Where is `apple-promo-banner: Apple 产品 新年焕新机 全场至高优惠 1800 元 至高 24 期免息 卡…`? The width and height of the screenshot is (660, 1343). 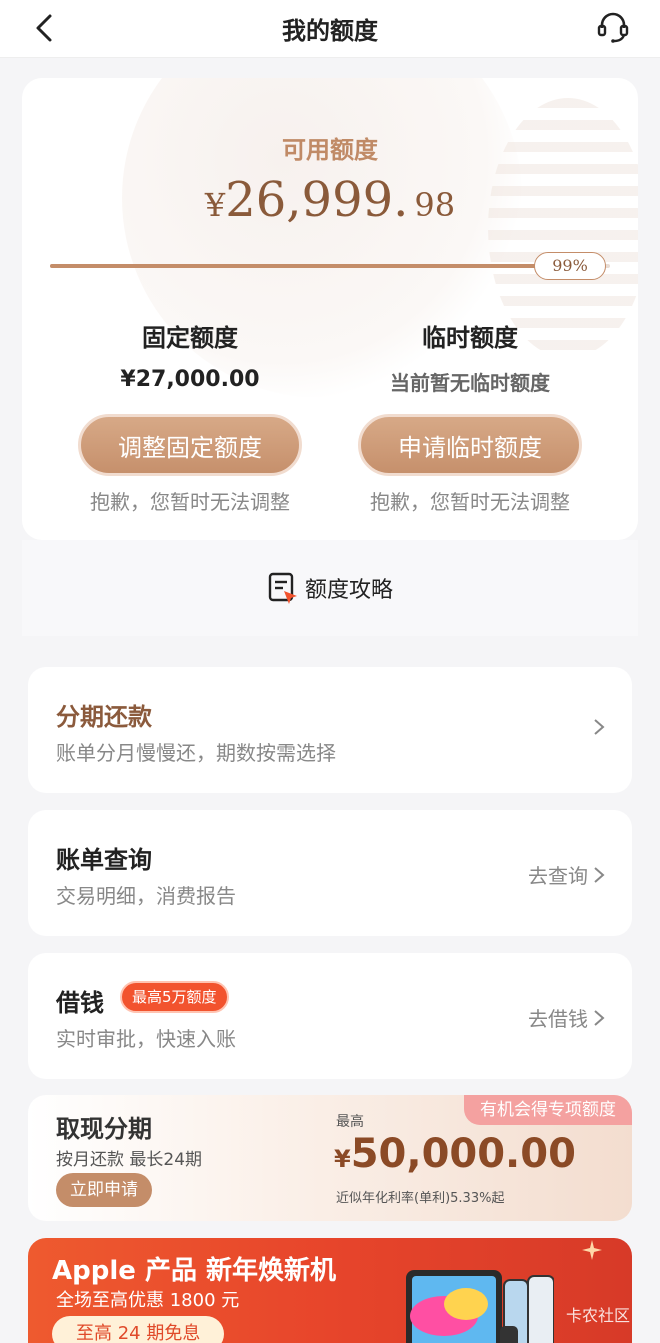
apple-promo-banner: Apple 产品 新年焕新机 全场至高优惠 1800 元 至高 24 期免息 卡… is located at coordinates (330, 1290).